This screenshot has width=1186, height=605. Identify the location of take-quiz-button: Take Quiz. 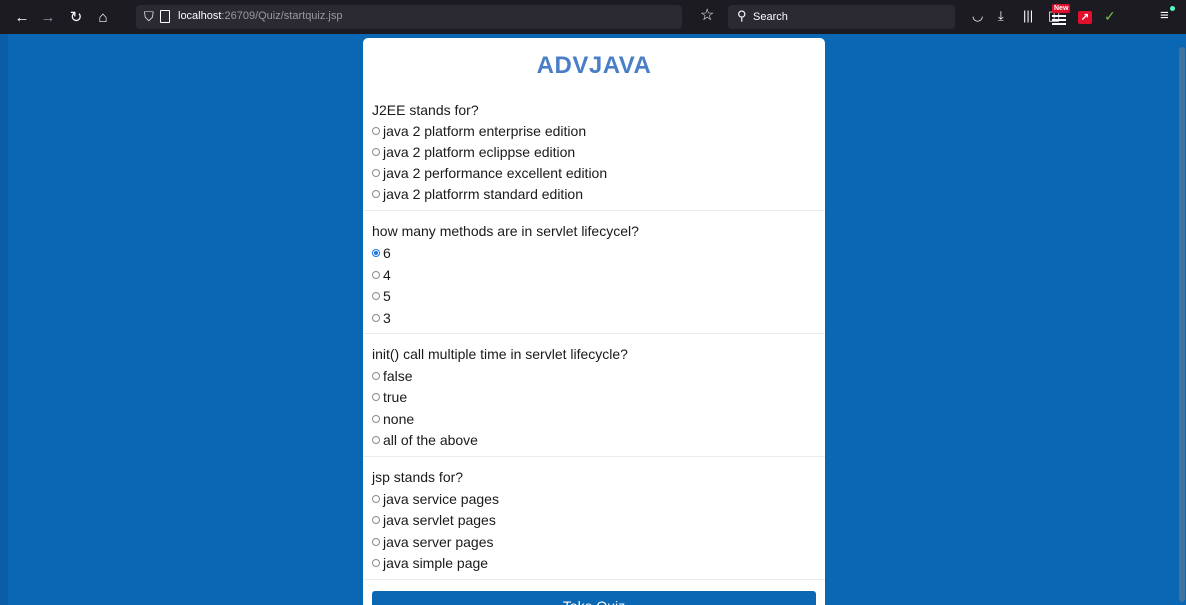
(594, 598).